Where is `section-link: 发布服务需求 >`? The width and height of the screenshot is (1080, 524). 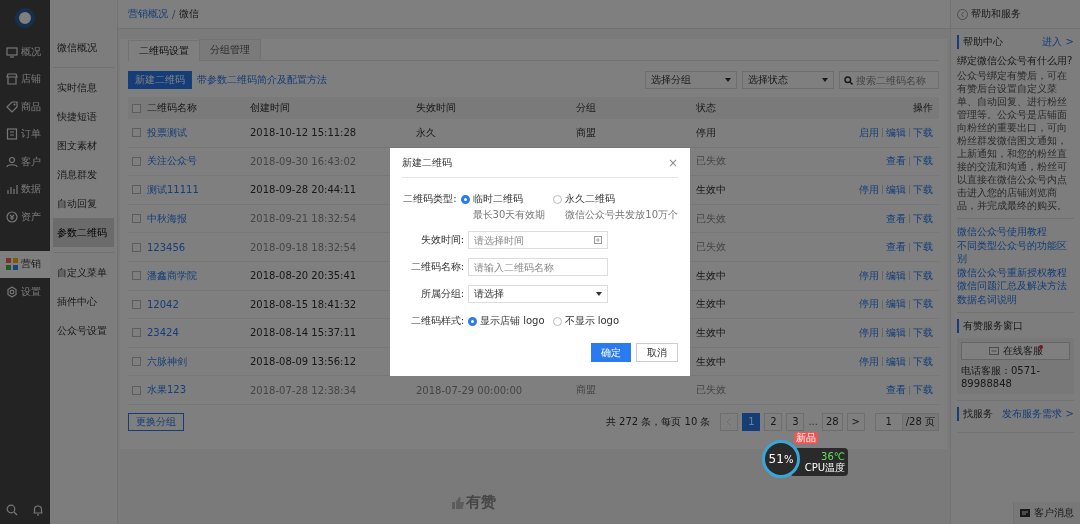 section-link: 发布服务需求 > is located at coordinates (1038, 414).